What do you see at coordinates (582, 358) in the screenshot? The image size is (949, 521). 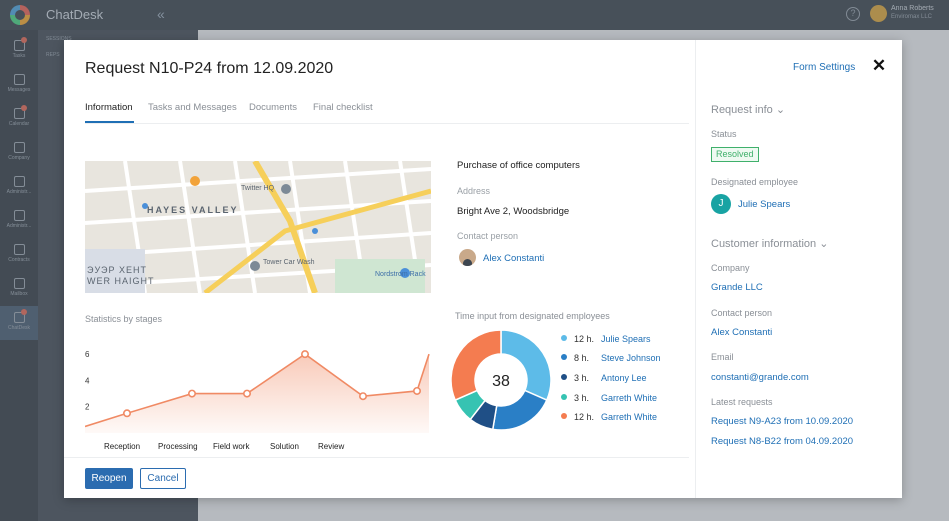 I see `legend-hours: 8 h.` at bounding box center [582, 358].